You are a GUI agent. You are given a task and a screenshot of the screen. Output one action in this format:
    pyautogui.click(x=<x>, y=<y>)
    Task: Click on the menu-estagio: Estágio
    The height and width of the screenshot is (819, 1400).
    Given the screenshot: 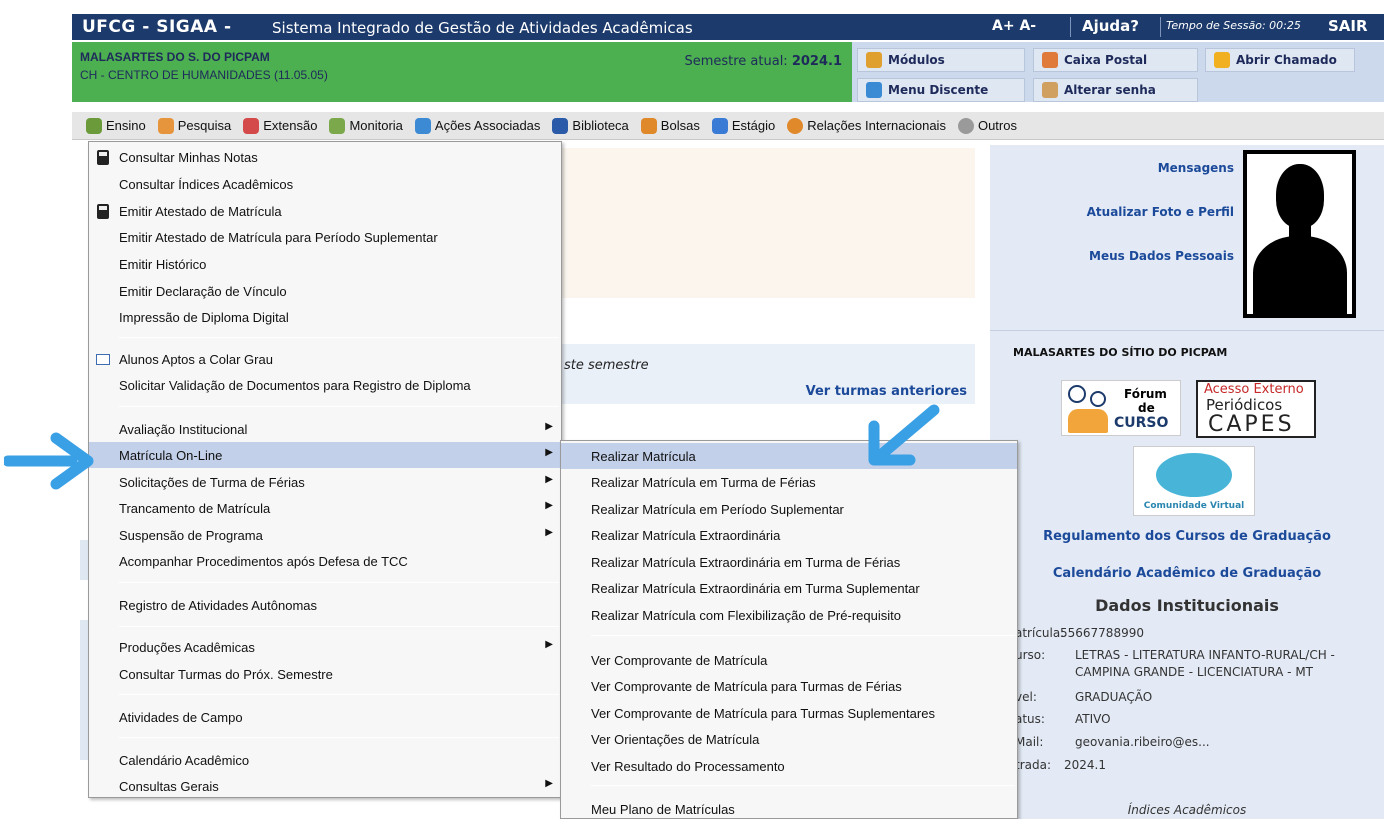 What is the action you would take?
    pyautogui.click(x=743, y=125)
    